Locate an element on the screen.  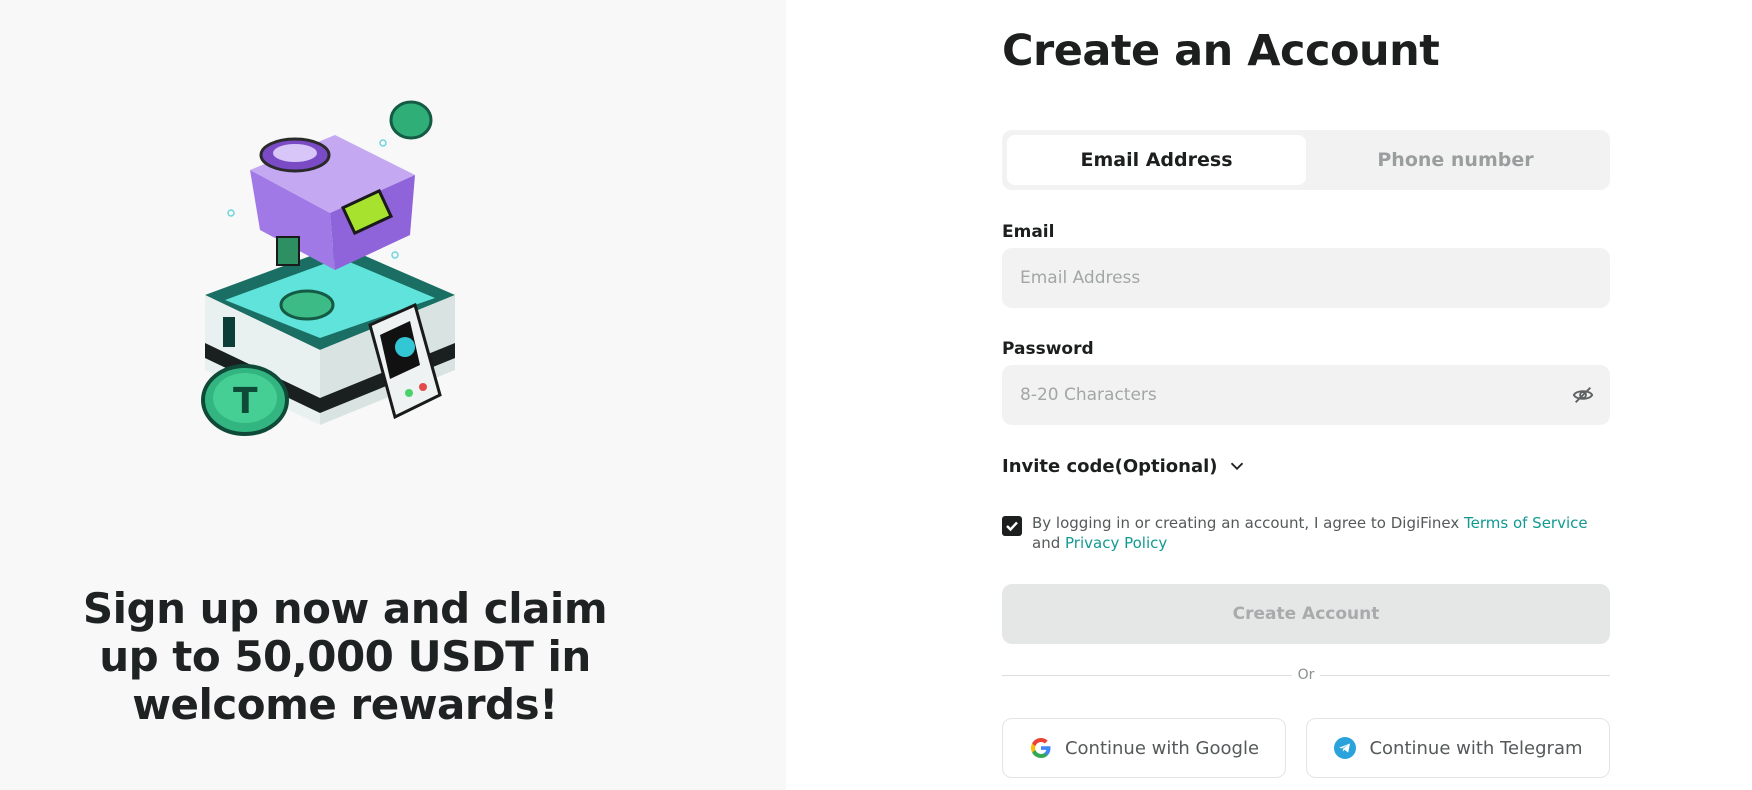
privacy-policy-link: Privacy Policy is located at coordinates (1116, 543).